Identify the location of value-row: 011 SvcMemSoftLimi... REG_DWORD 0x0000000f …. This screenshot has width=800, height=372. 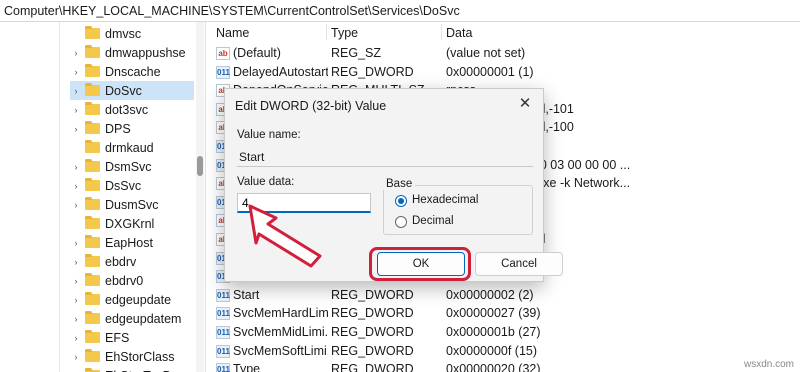
(503, 351).